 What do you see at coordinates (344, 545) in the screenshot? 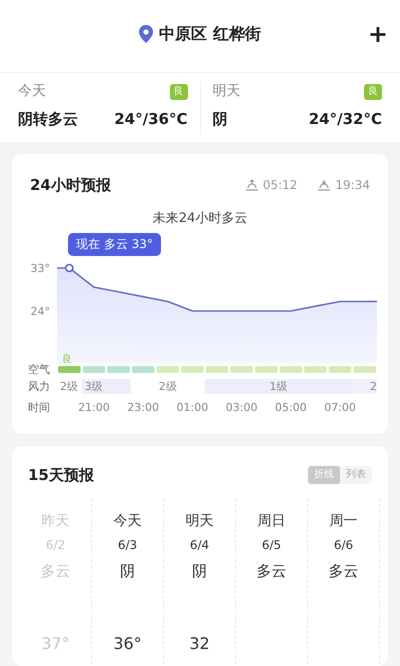
I see `date: 6/6` at bounding box center [344, 545].